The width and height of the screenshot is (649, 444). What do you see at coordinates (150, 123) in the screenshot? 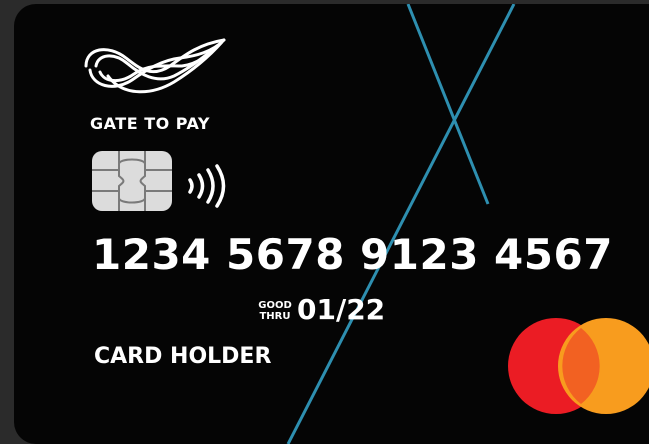
I see `brand-name: GATE TO PAY` at bounding box center [150, 123].